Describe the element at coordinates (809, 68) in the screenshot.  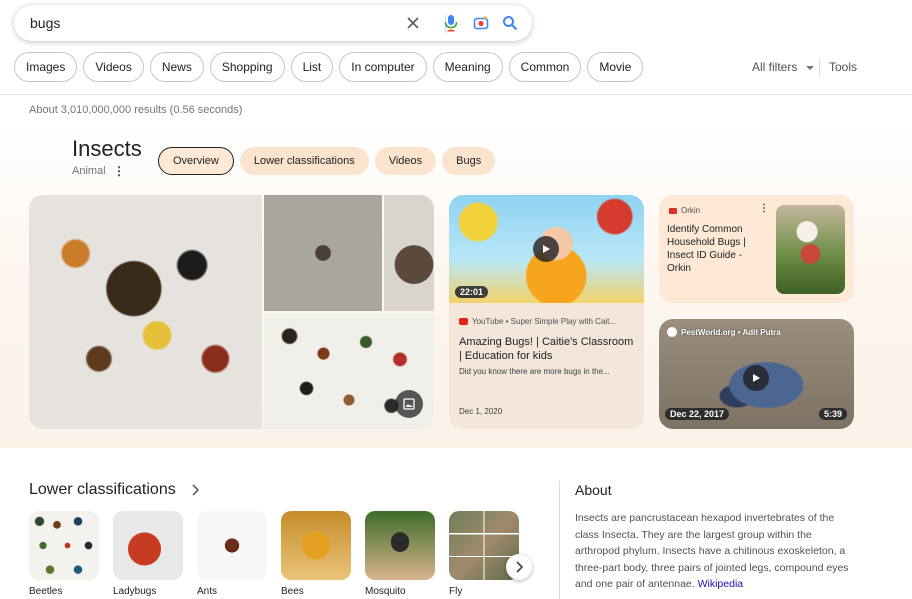
I see `caret-down-icon` at that location.